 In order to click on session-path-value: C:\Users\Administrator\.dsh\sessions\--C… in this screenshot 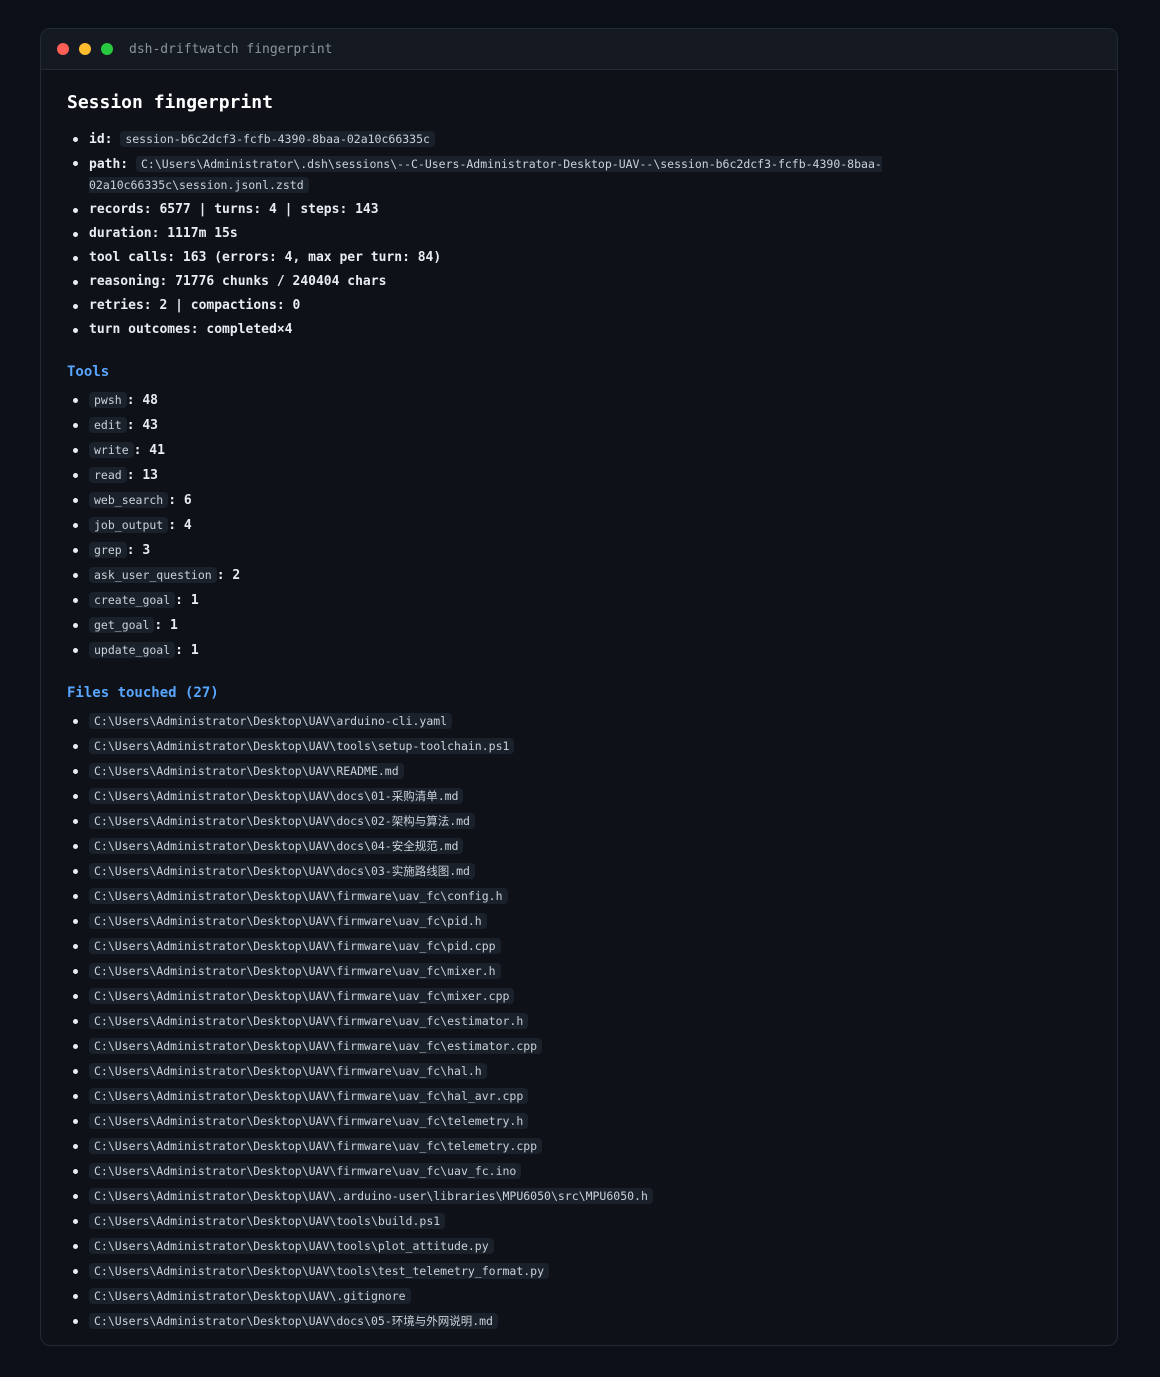, I will do `click(485, 174)`.